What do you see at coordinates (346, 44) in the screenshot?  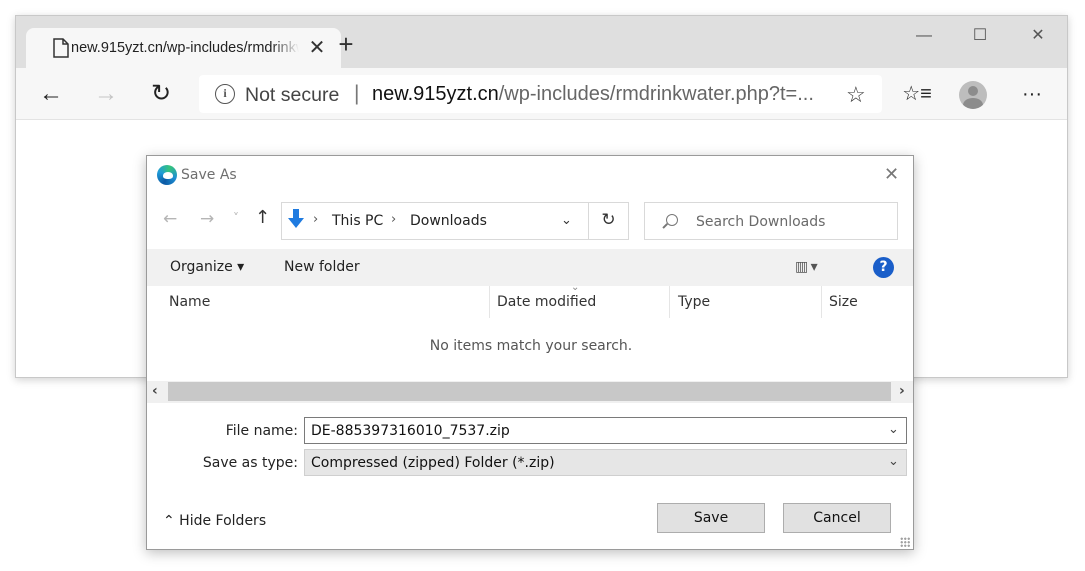 I see `new-tab-button: +` at bounding box center [346, 44].